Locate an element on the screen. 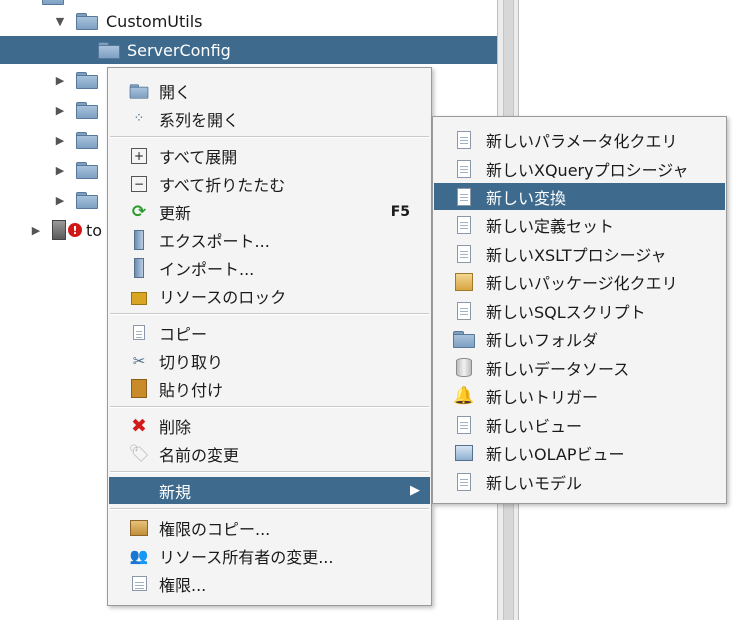  submenu-item-data-source: 新しいデータソース is located at coordinates (579, 367).